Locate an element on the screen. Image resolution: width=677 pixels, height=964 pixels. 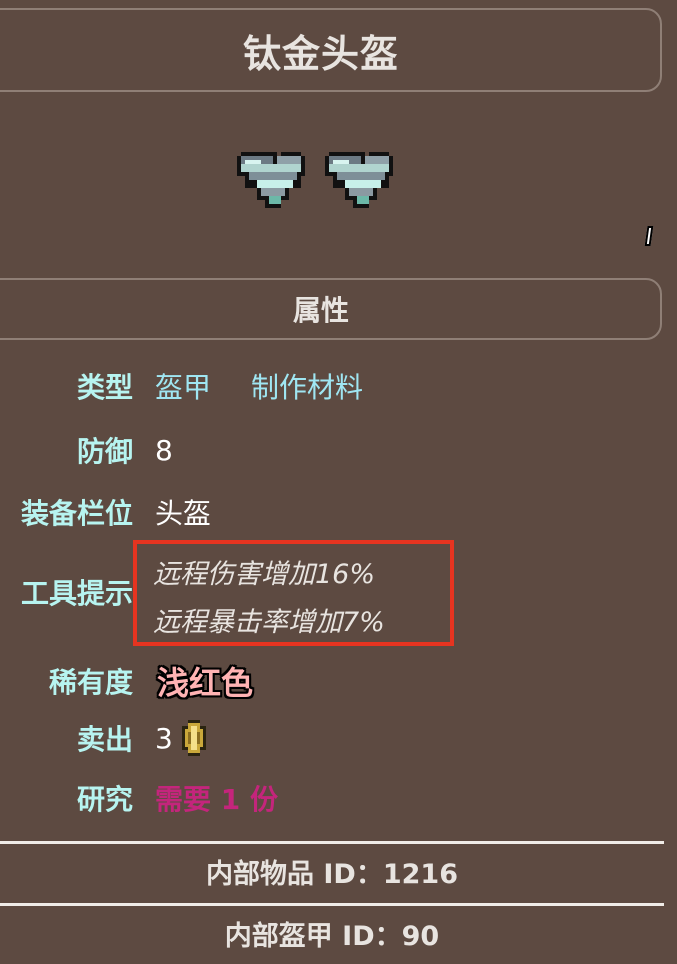
rarity-value: 浅红色 is located at coordinates (205, 683).